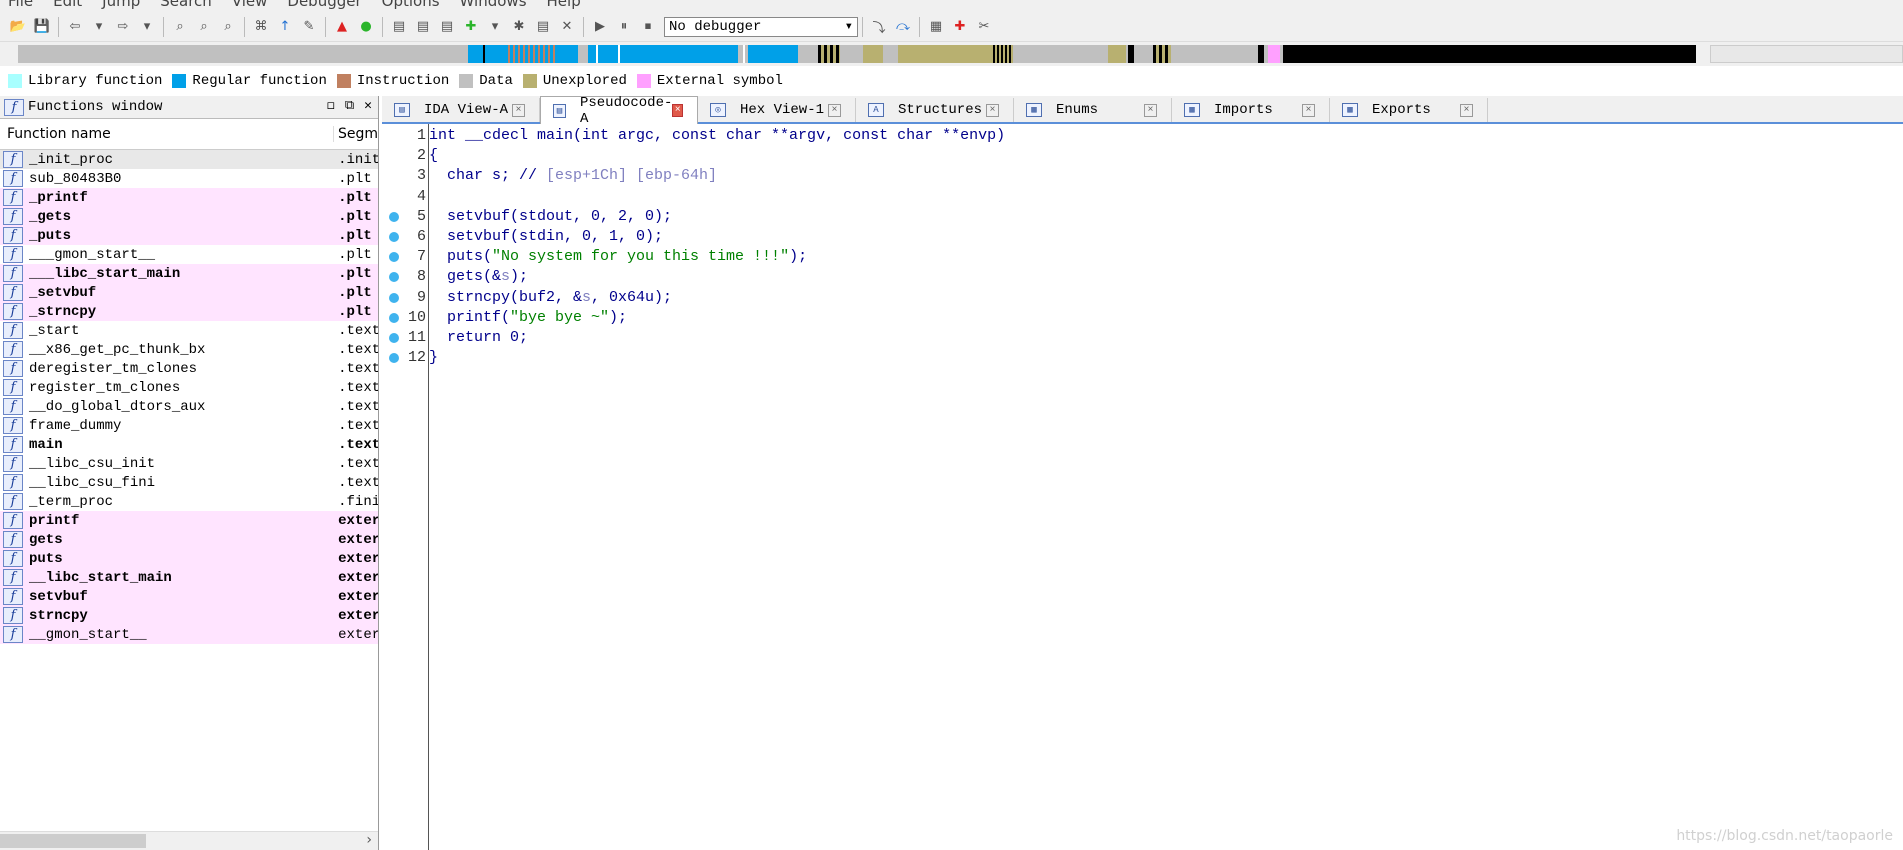 The height and width of the screenshot is (850, 1903). Describe the element at coordinates (936, 27) in the screenshot. I see `breakpoint-list-icon: ▦` at that location.